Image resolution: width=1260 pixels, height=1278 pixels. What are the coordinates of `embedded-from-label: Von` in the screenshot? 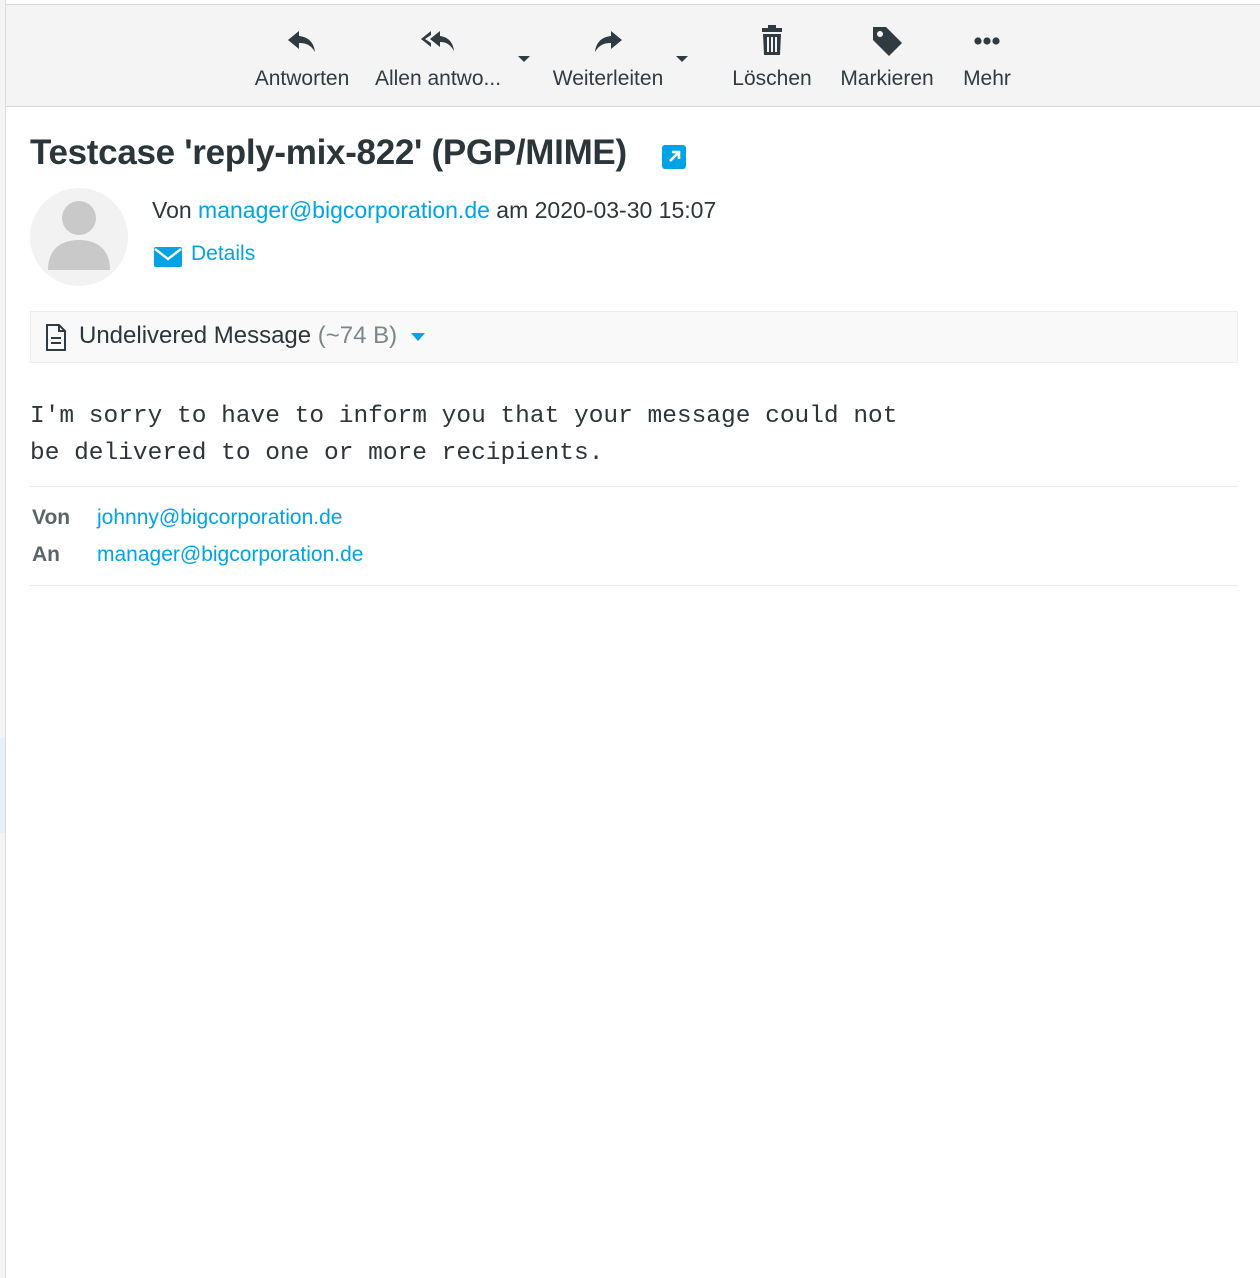 It's located at (51, 517).